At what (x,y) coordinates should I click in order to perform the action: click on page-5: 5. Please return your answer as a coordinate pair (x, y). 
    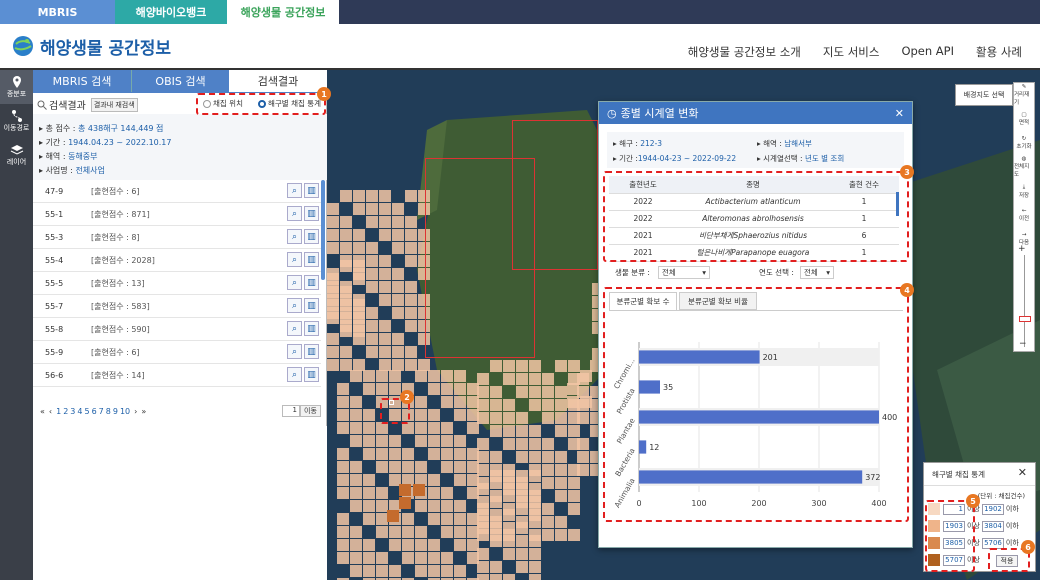
    Looking at the image, I should click on (86, 411).